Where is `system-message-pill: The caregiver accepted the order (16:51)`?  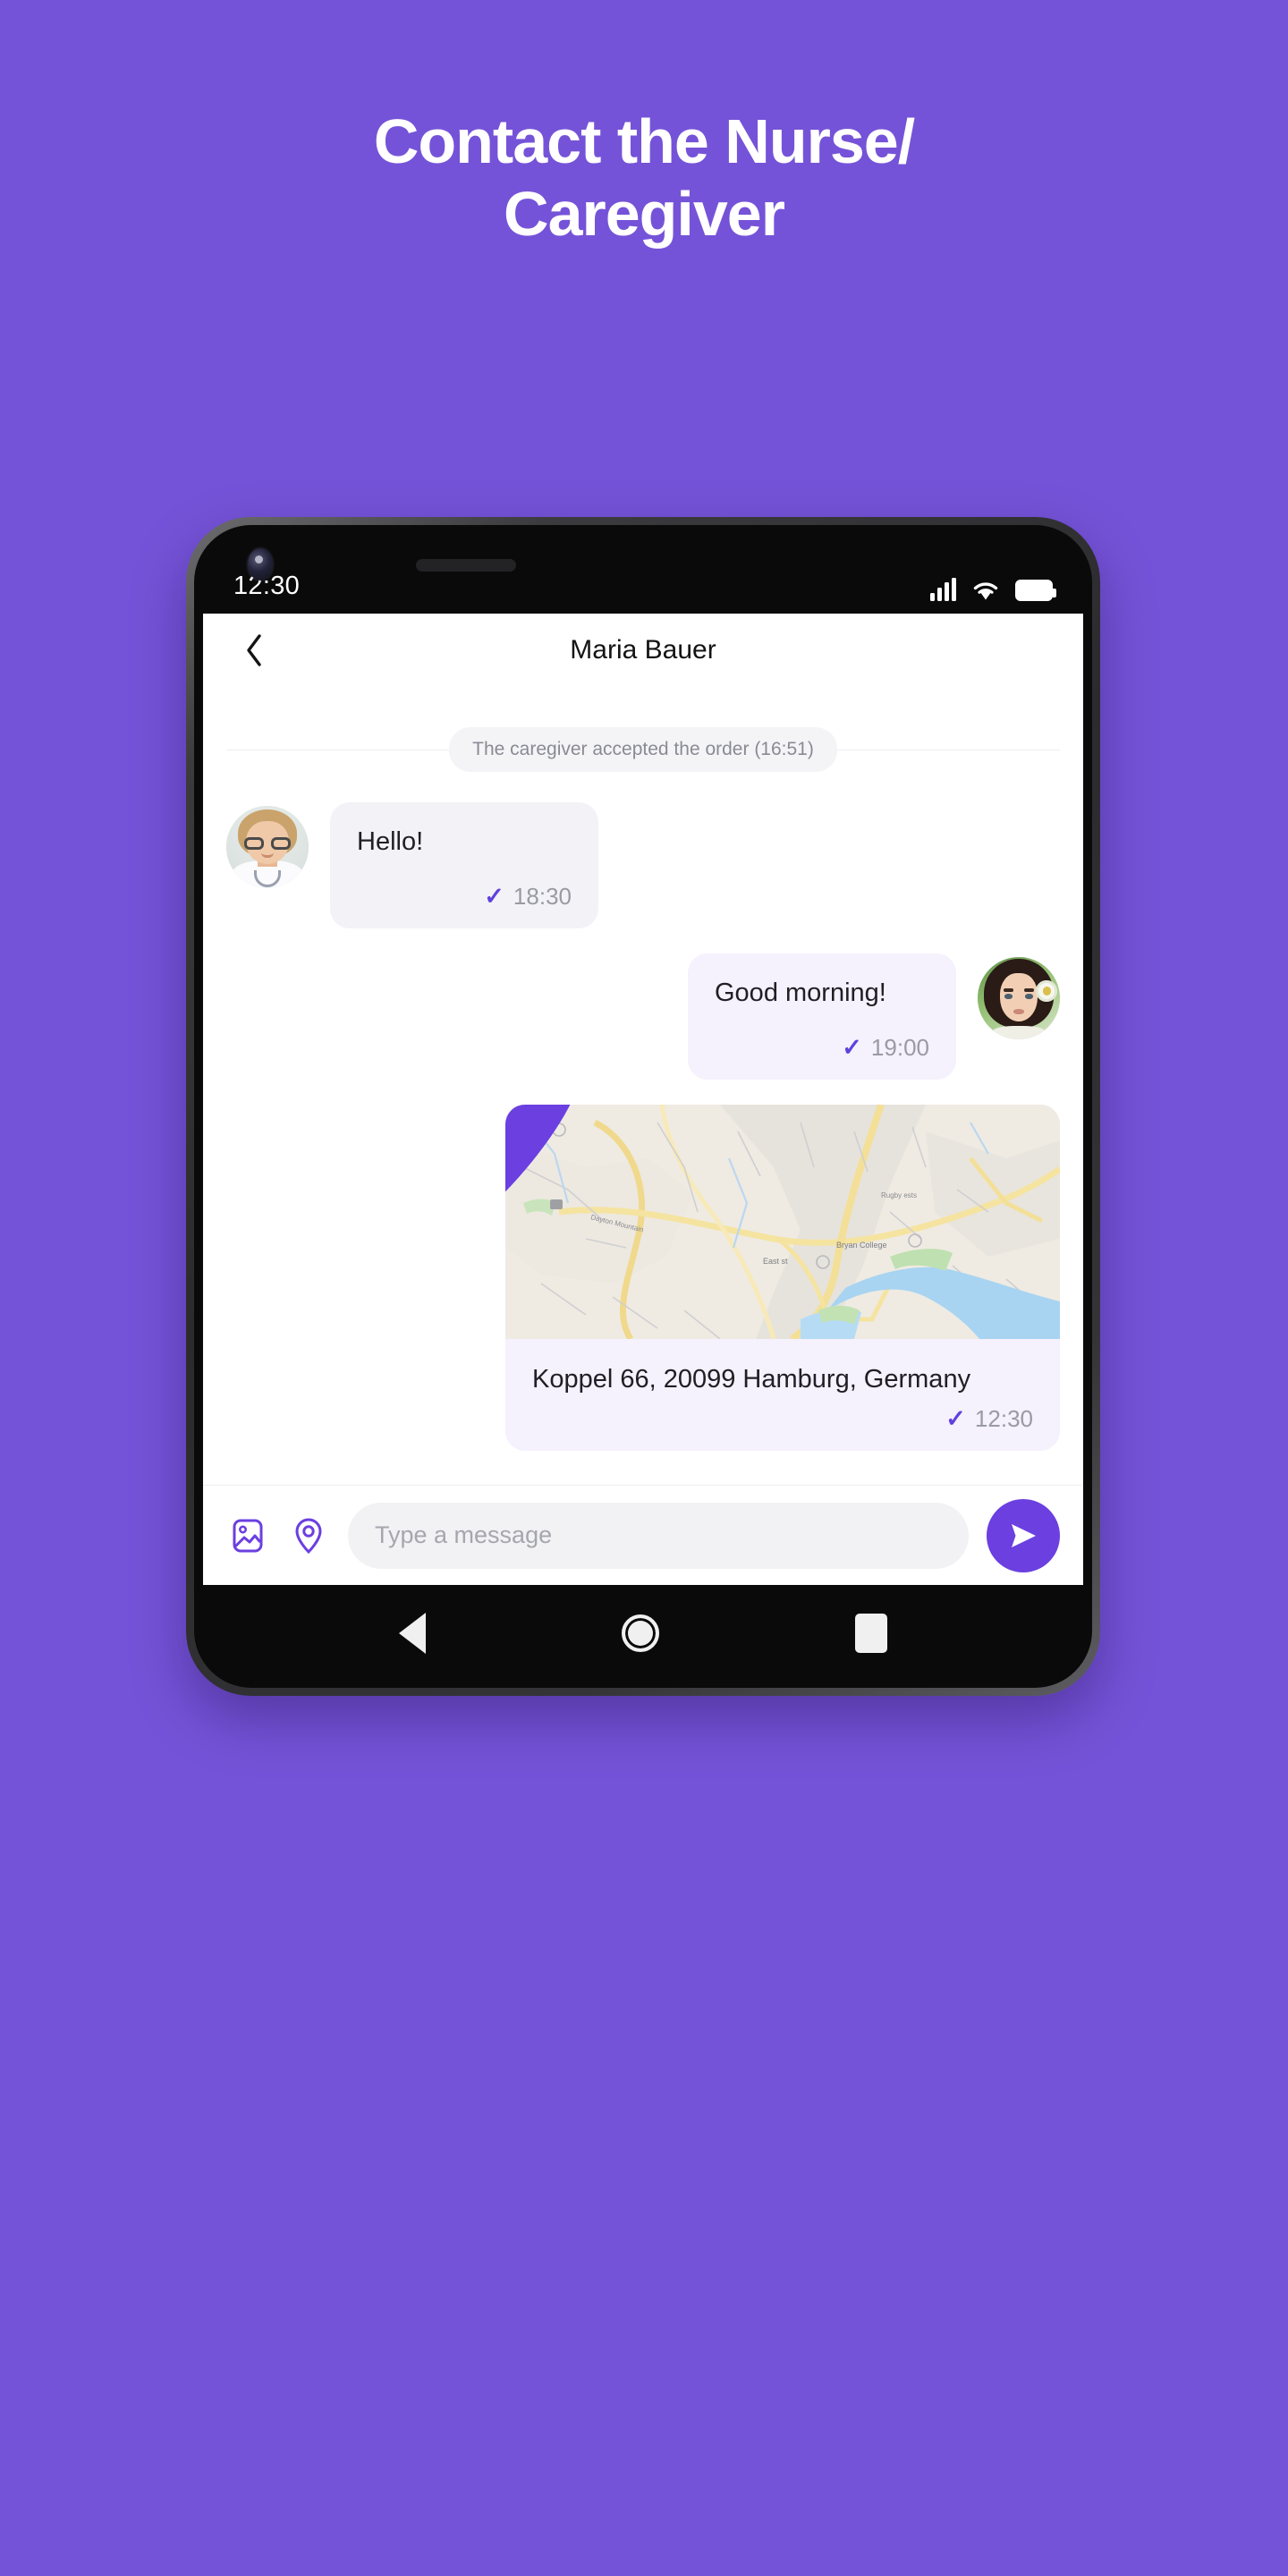
system-message-pill: The caregiver accepted the order (16:51) is located at coordinates (643, 750).